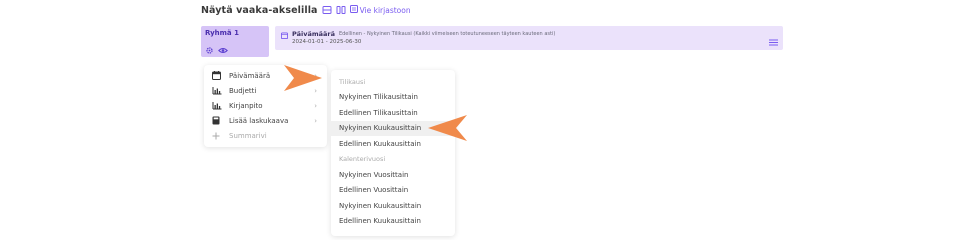 Image resolution: width=980 pixels, height=240 pixels. I want to click on eye-icon, so click(223, 49).